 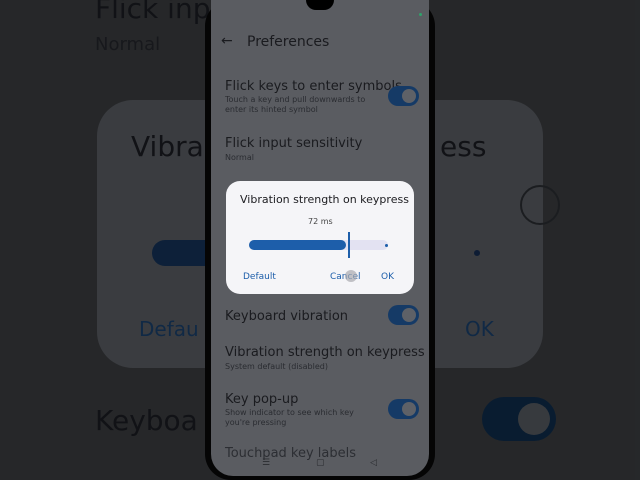 I want to click on page-title: Preferences, so click(x=288, y=42).